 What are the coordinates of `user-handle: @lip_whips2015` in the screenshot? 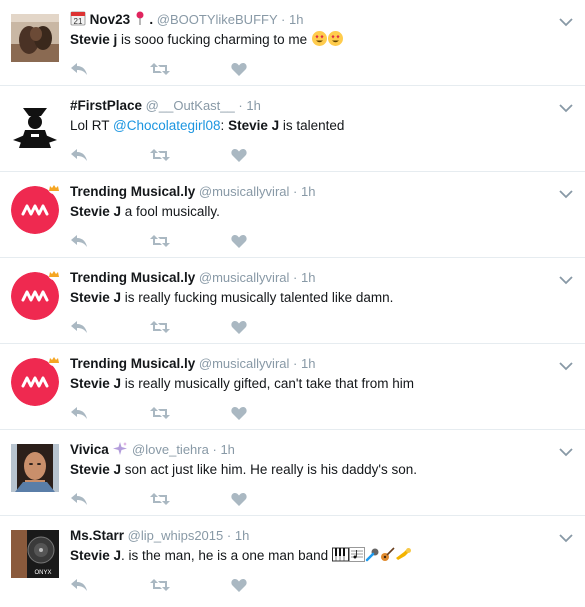 It's located at (176, 535).